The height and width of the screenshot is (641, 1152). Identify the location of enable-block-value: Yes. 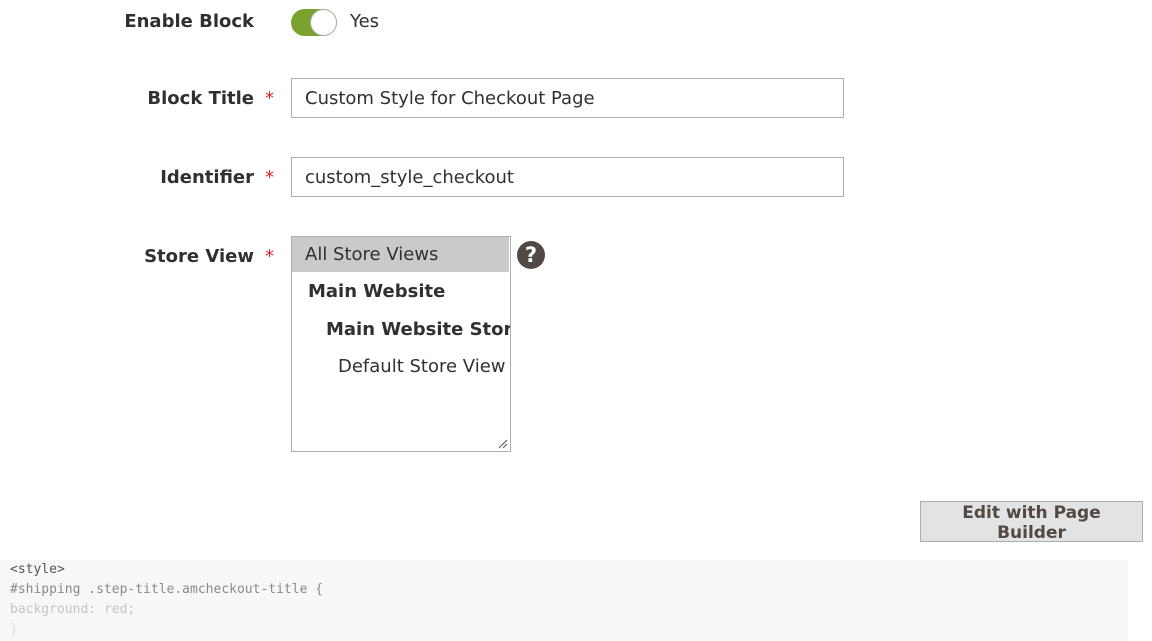
(365, 21).